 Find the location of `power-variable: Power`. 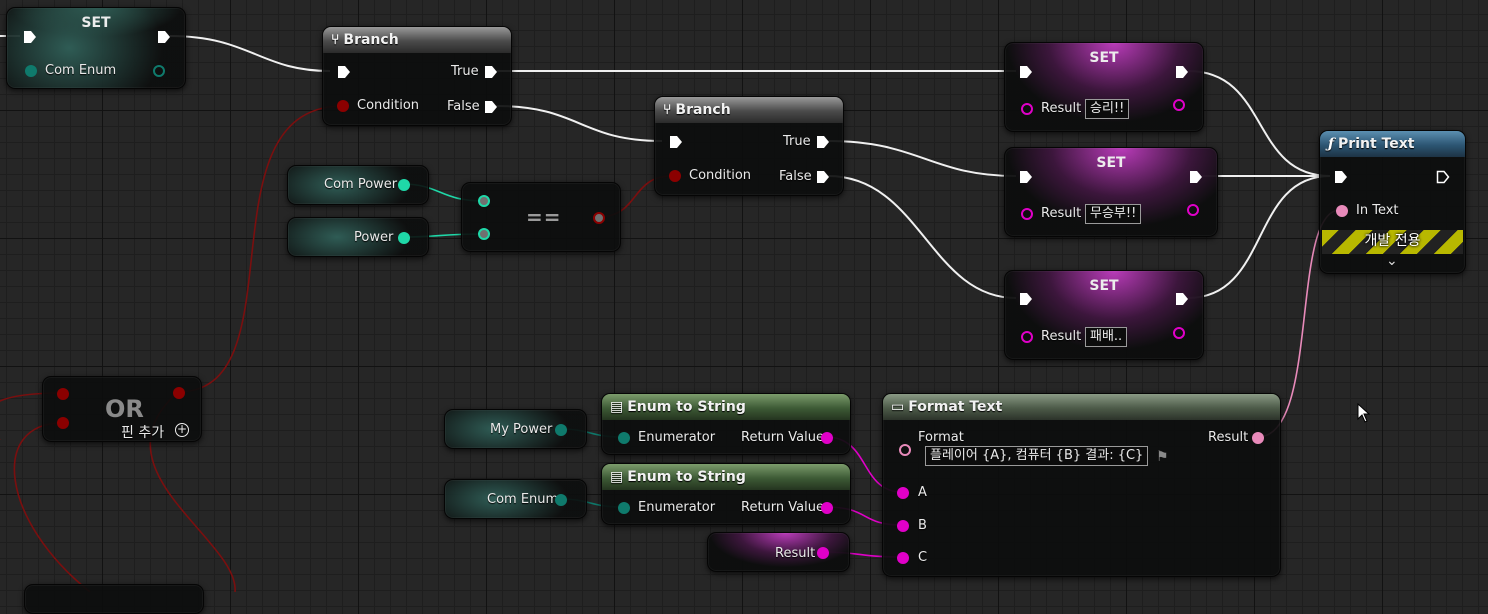

power-variable: Power is located at coordinates (358, 237).